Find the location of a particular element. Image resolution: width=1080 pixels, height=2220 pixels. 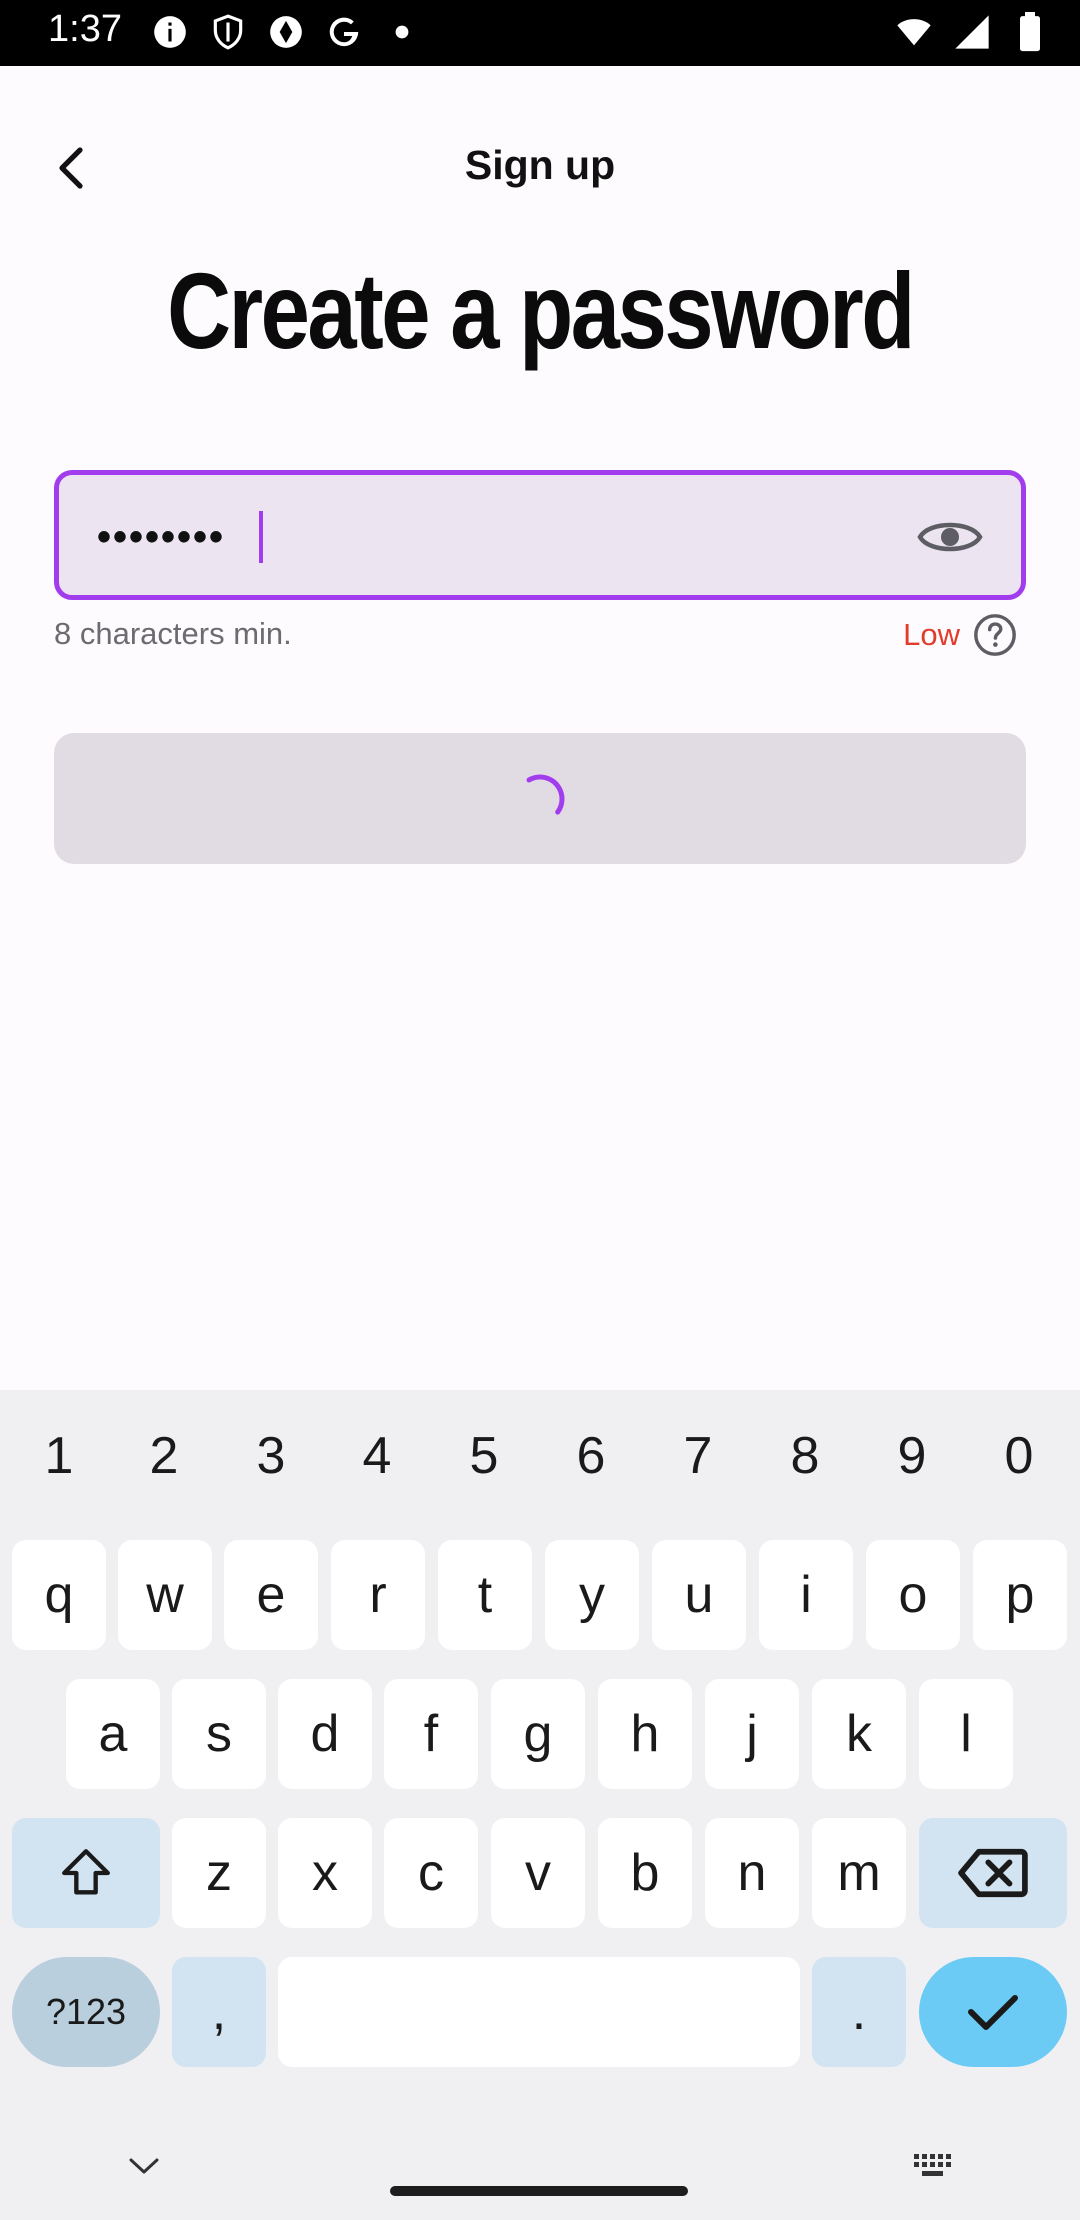

key-2: 2 is located at coordinates (164, 1456).